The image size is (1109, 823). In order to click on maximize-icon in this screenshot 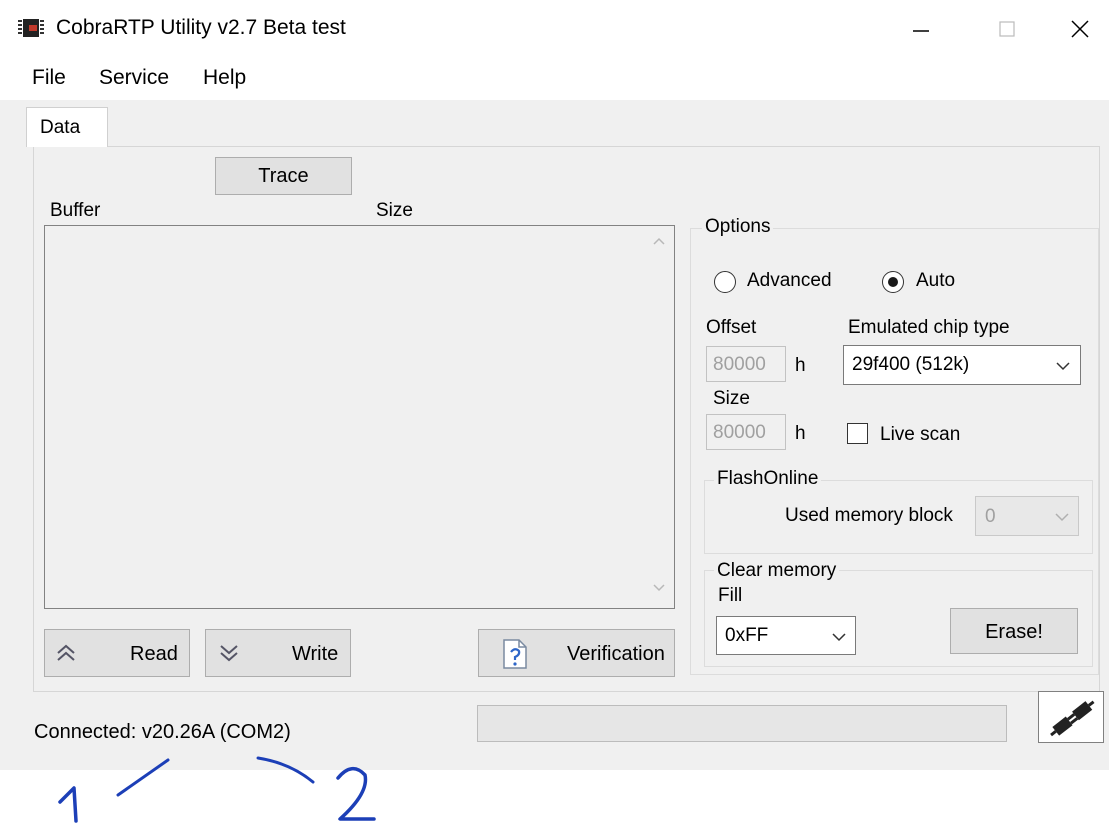, I will do `click(1007, 29)`.